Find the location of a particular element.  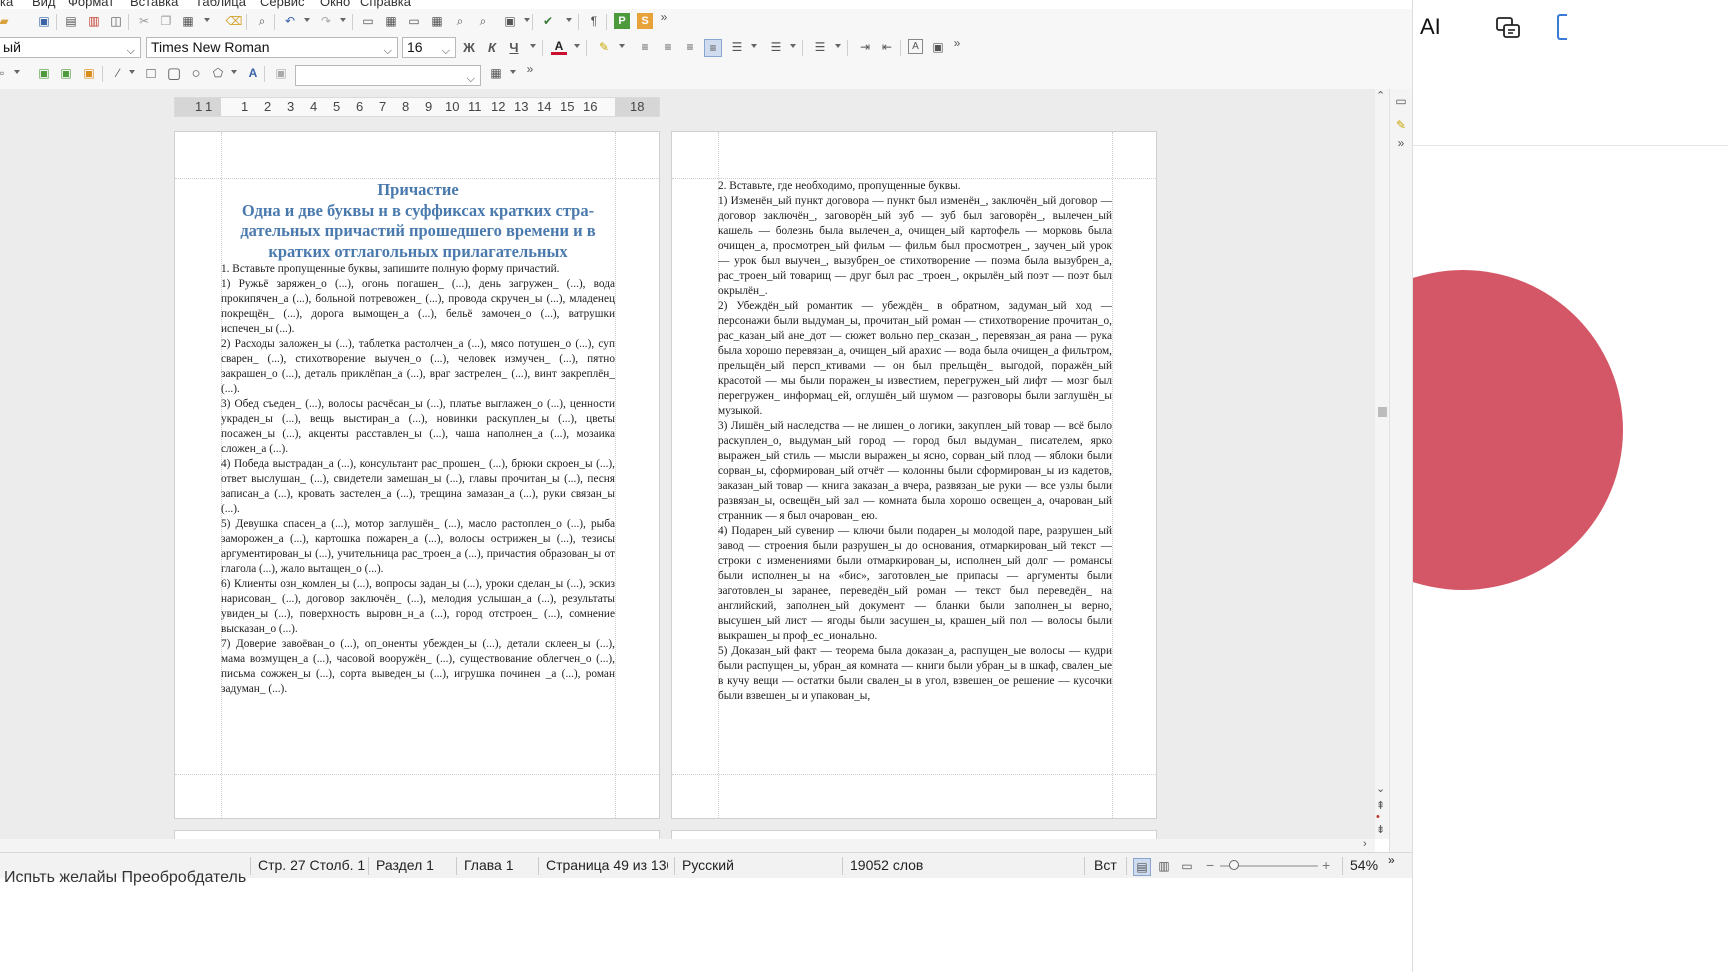

plugin-s-icon: S is located at coordinates (645, 21).